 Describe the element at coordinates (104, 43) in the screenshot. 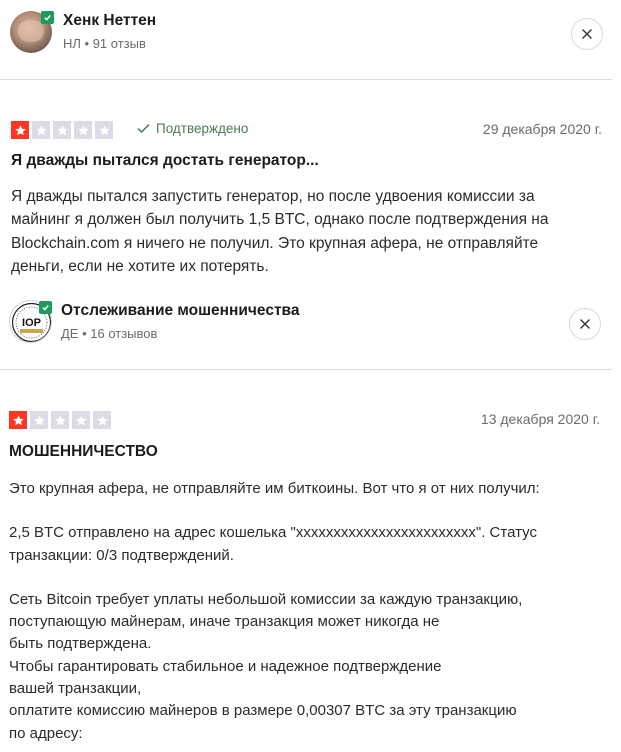

I see `reviewer-meta: НЛ • 91 отзыв` at that location.